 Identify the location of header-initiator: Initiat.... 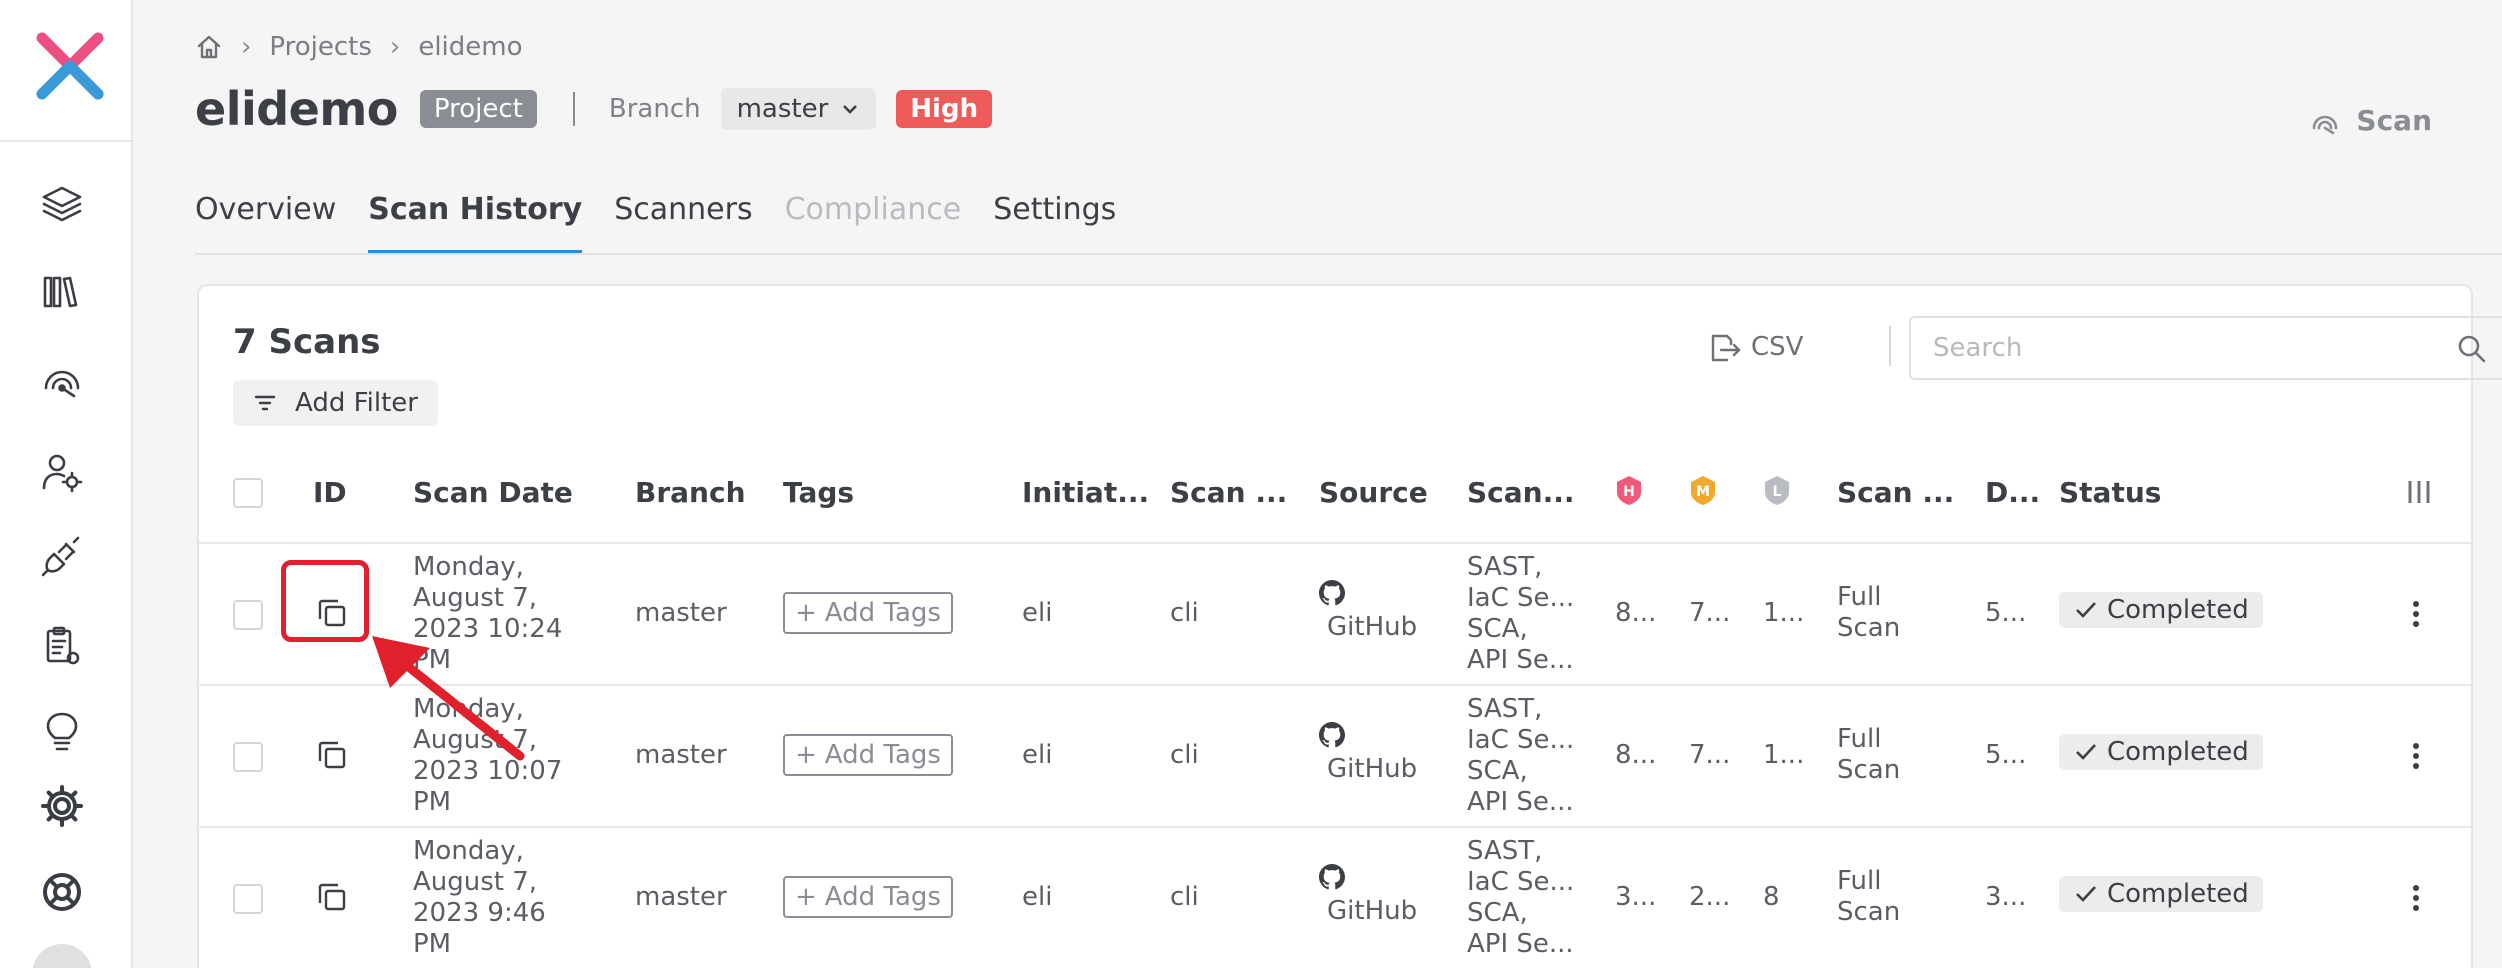
(1085, 492).